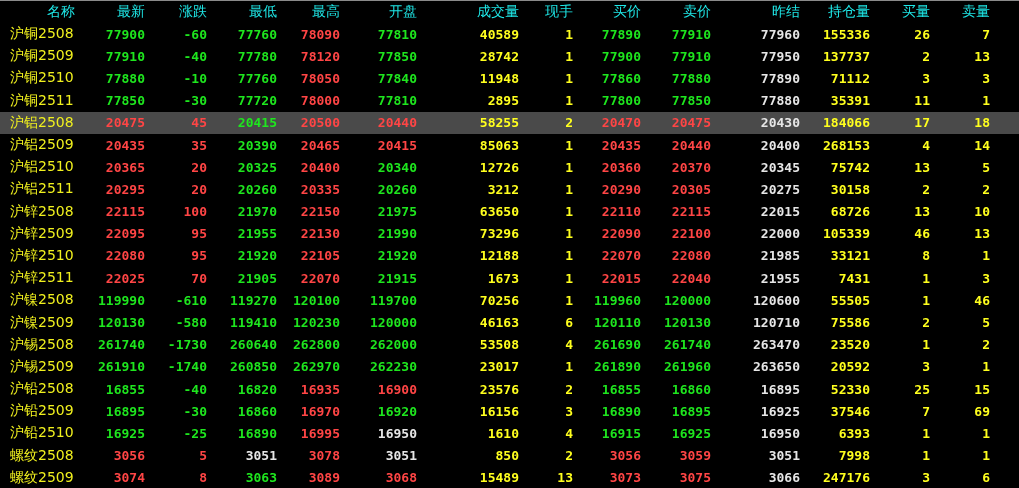  Describe the element at coordinates (125, 123) in the screenshot. I see `table-cell: 20475` at that location.